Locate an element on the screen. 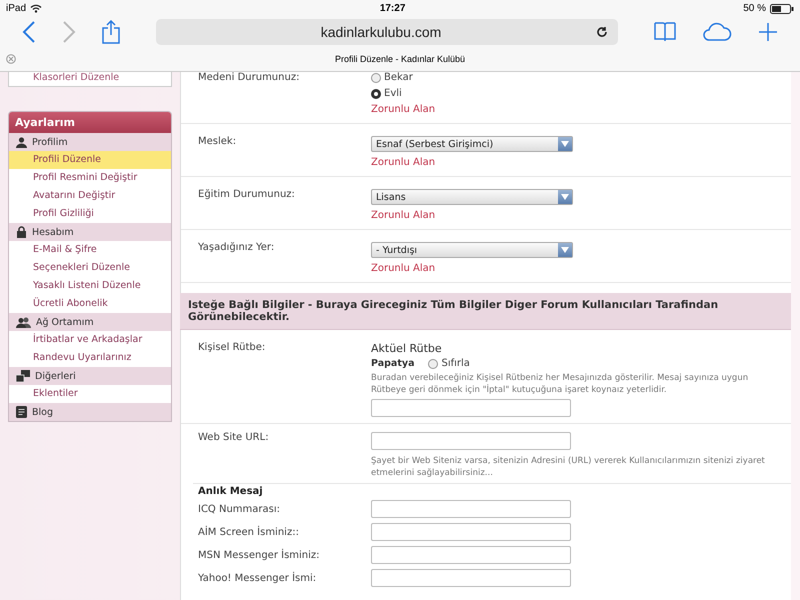 The image size is (800, 600). rank-title: Aktüel Rütbe is located at coordinates (407, 348).